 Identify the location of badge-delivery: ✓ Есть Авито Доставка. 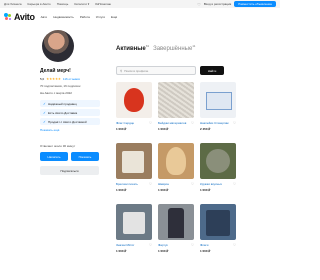
(70, 112).